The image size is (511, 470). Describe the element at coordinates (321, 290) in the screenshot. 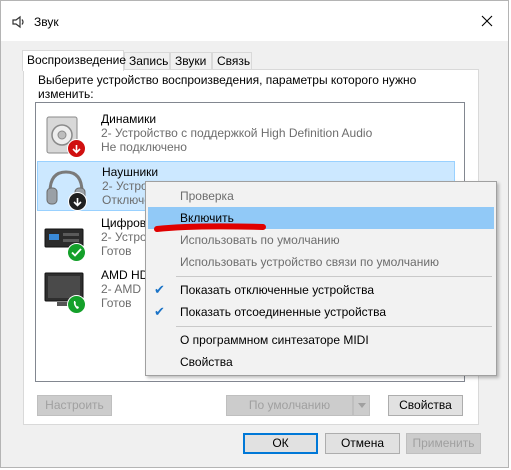

I see `menu-item-show-disabled: ✔ Показать отключенные устройства` at that location.